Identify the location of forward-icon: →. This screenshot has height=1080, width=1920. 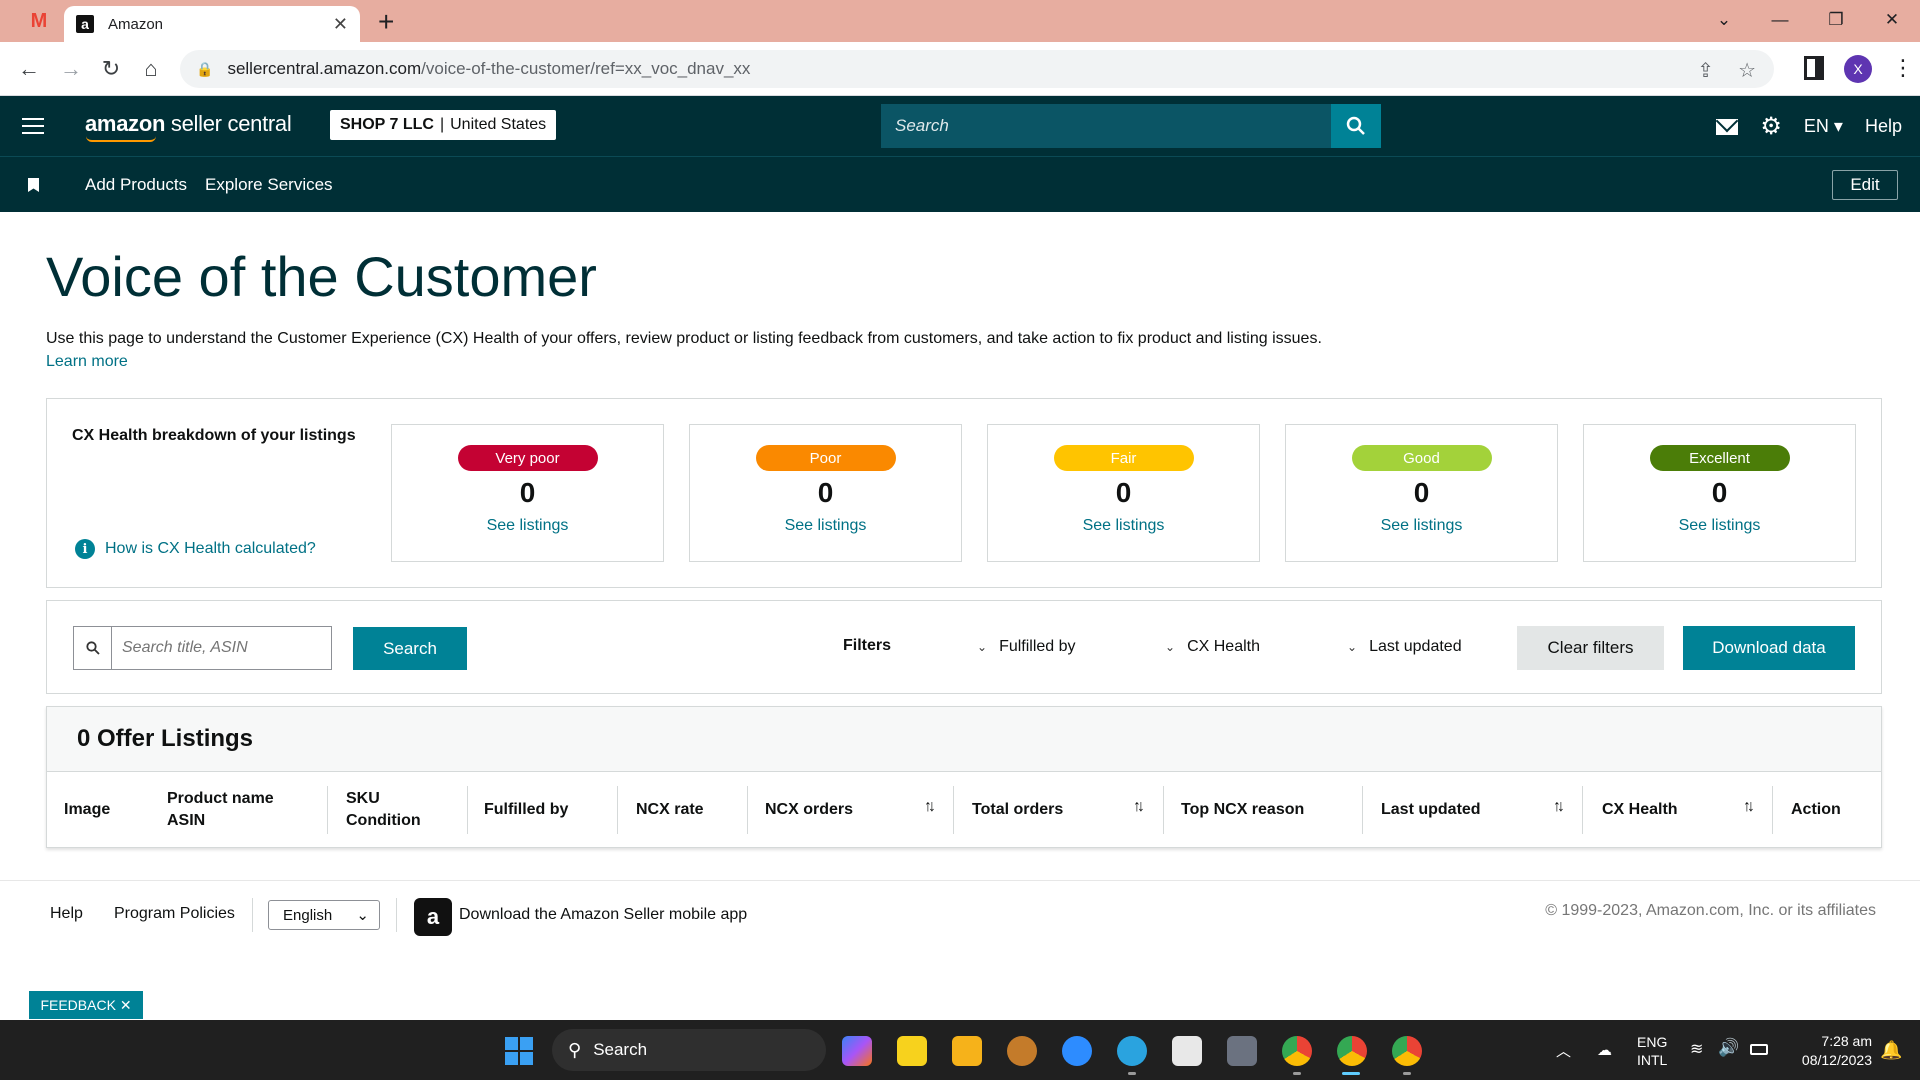
(71, 69).